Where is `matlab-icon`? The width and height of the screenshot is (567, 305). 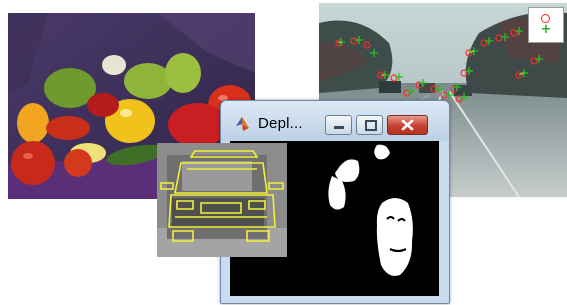 matlab-icon is located at coordinates (242, 124).